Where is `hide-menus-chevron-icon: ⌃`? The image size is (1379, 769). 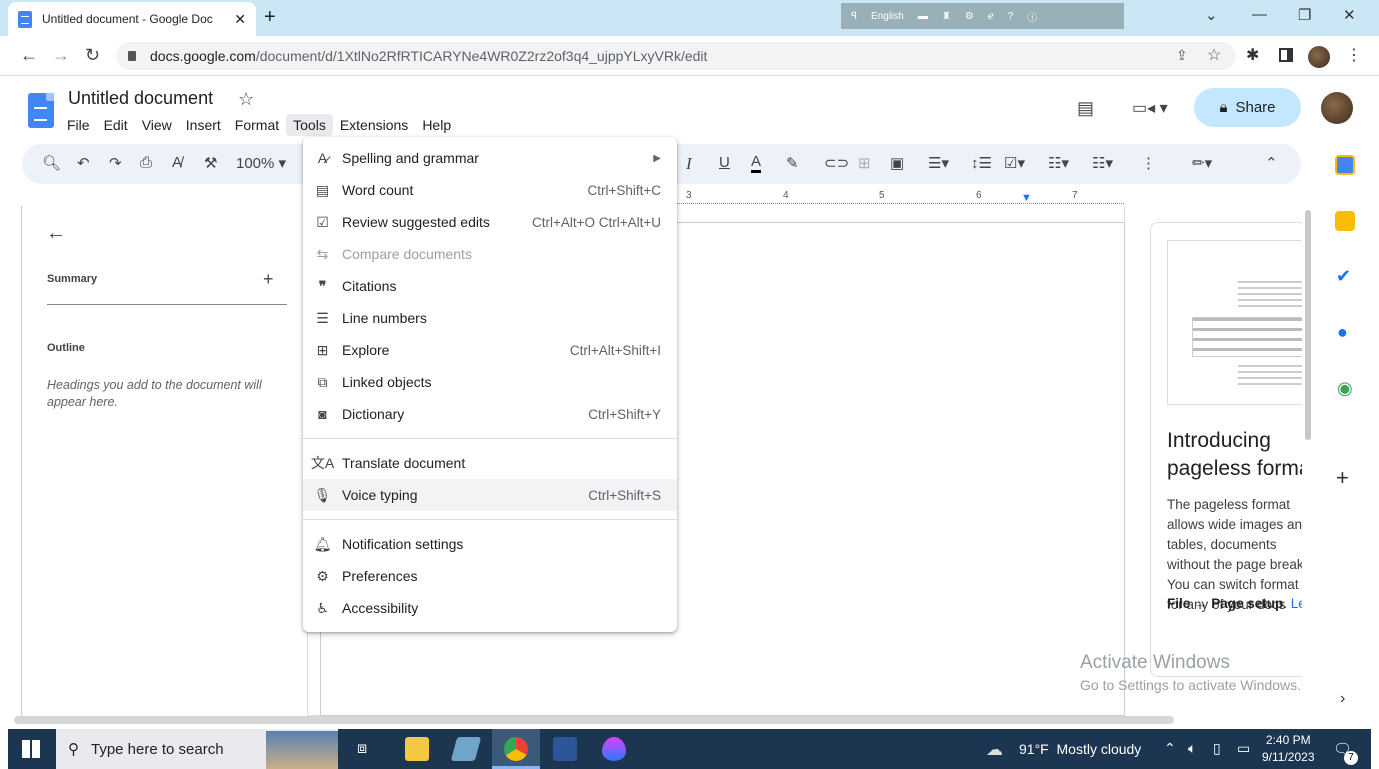
hide-menus-chevron-icon: ⌃ is located at coordinates (1271, 163).